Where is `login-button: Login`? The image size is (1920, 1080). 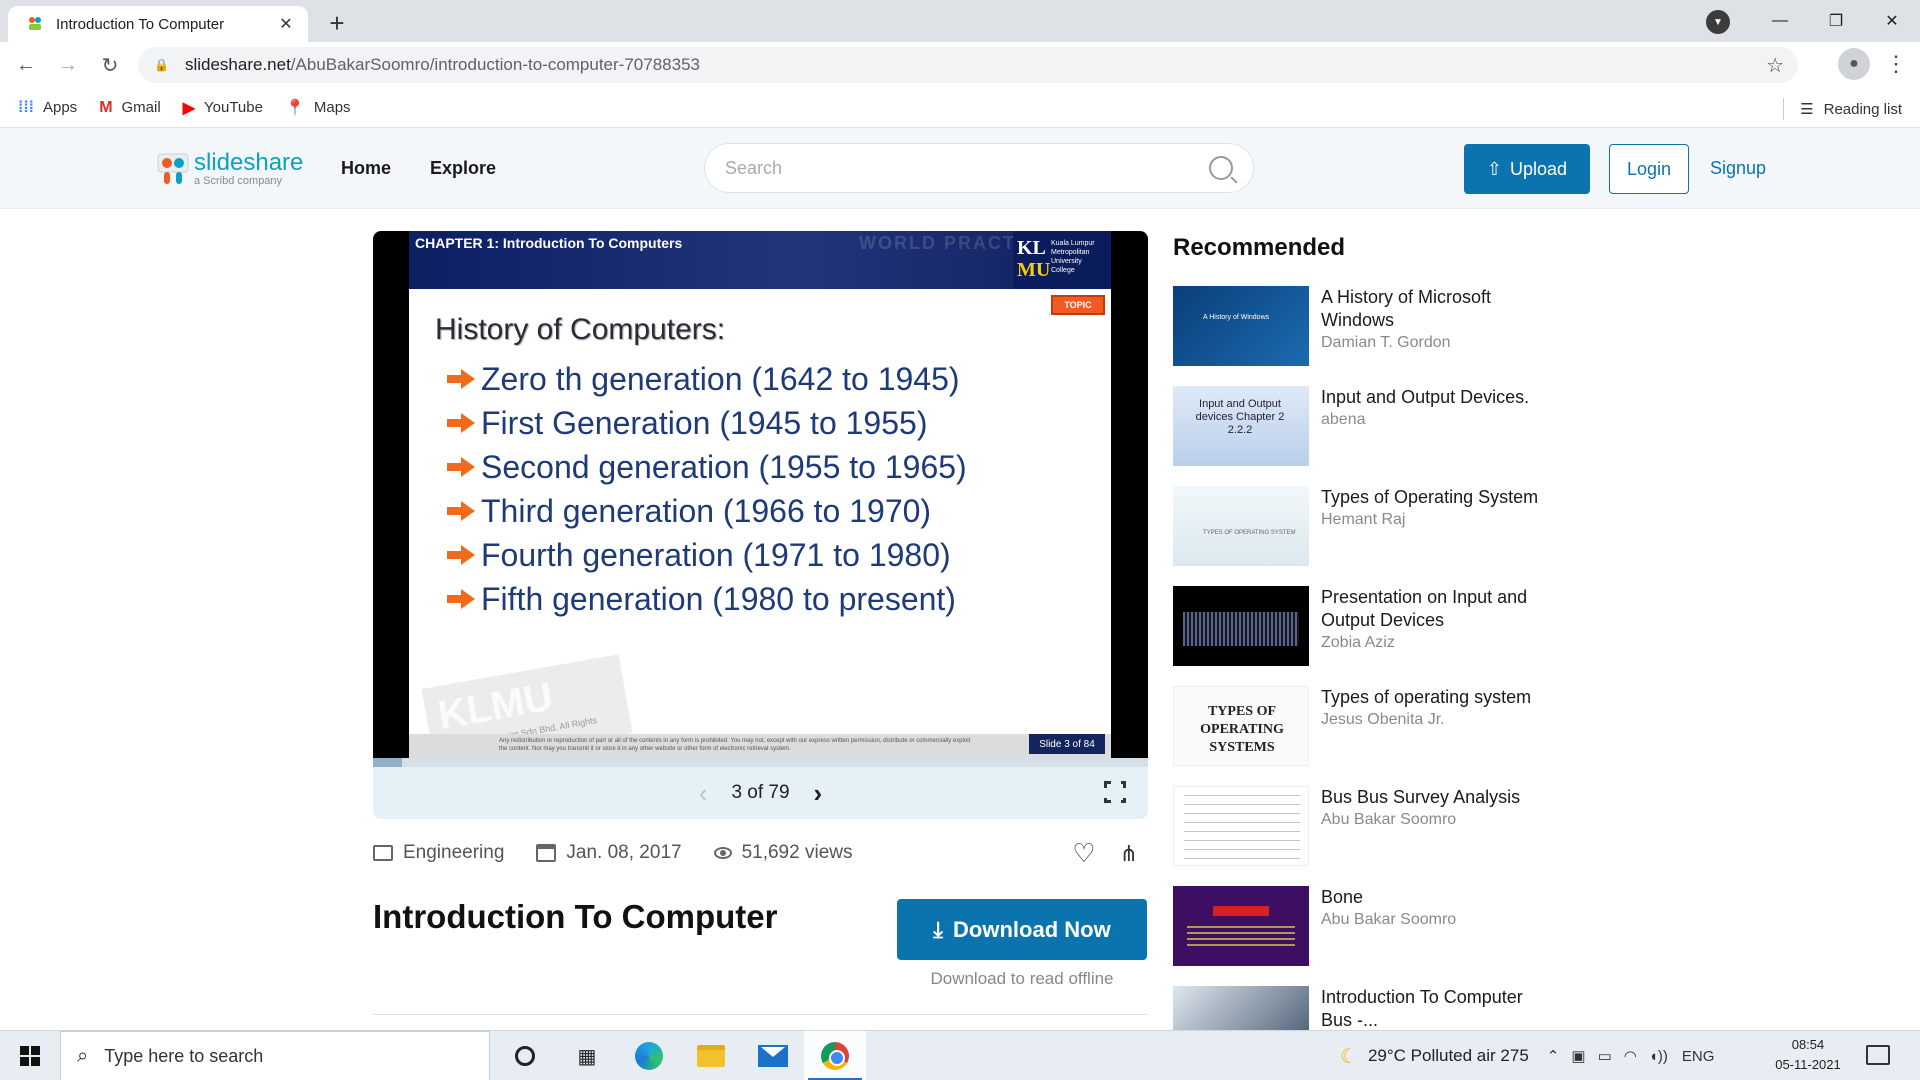
login-button: Login is located at coordinates (1649, 169).